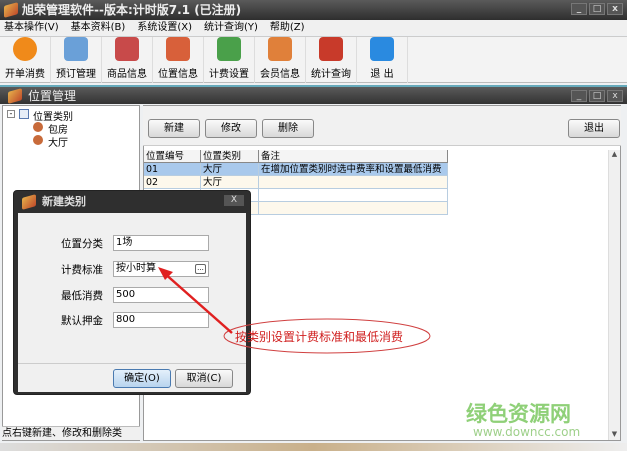 The height and width of the screenshot is (451, 627). Describe the element at coordinates (294, 310) in the screenshot. I see `annotation-overlay` at that location.